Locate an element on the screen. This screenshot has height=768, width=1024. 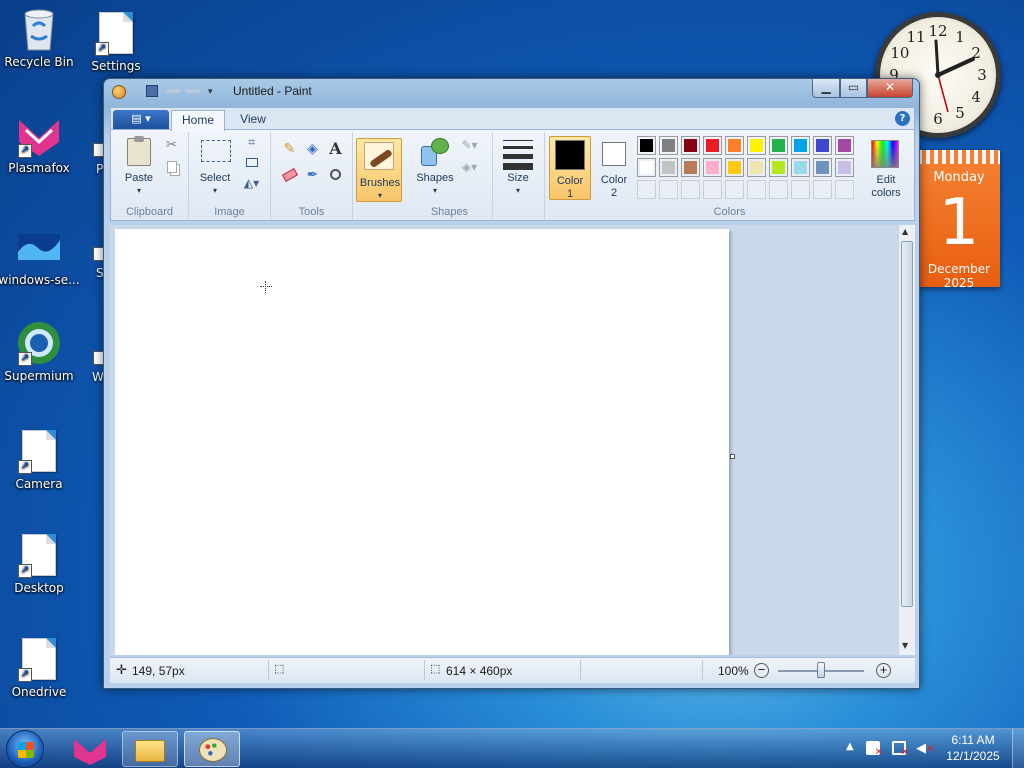
maximize-button: ▭ is located at coordinates (853, 88).